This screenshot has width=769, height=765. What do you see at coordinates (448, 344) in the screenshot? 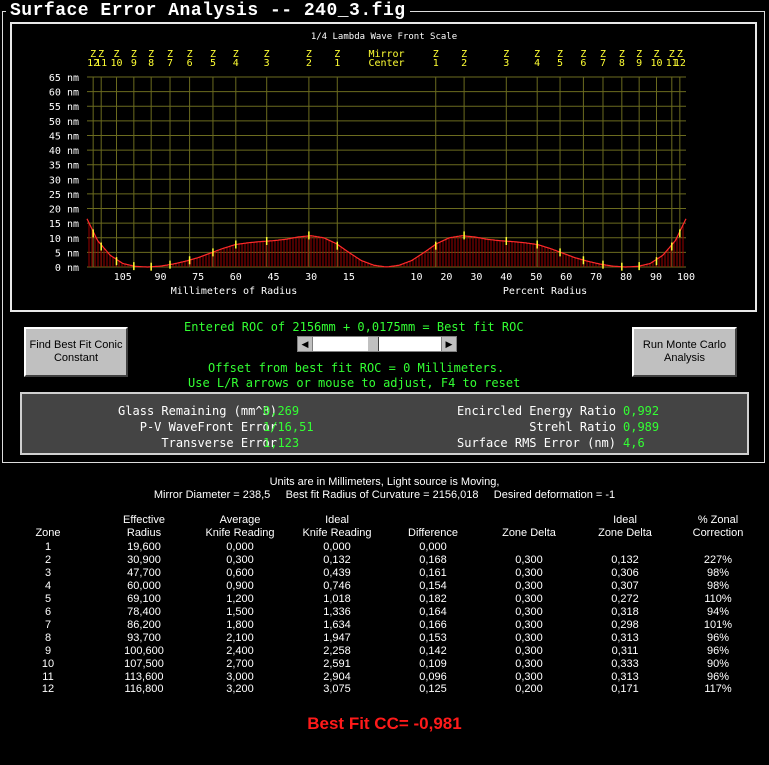
I see `scroll-right-arrow-icon: ▶` at bounding box center [448, 344].